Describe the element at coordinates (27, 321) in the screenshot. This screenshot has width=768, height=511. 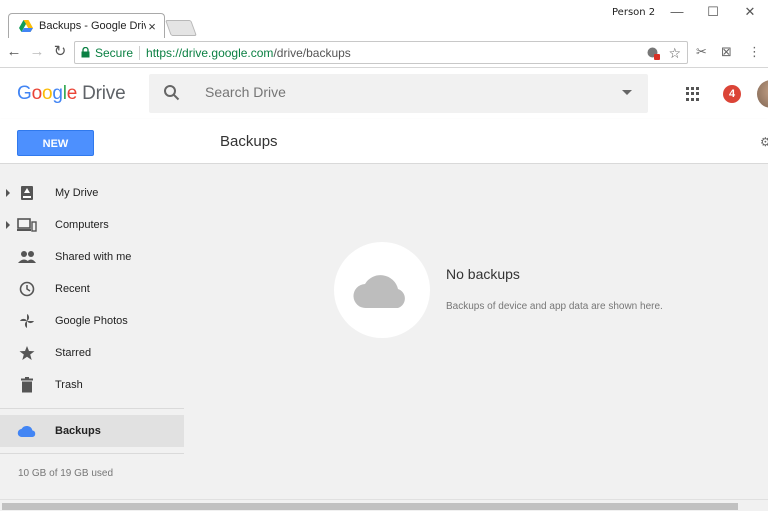
I see `pinwheel-icon` at that location.